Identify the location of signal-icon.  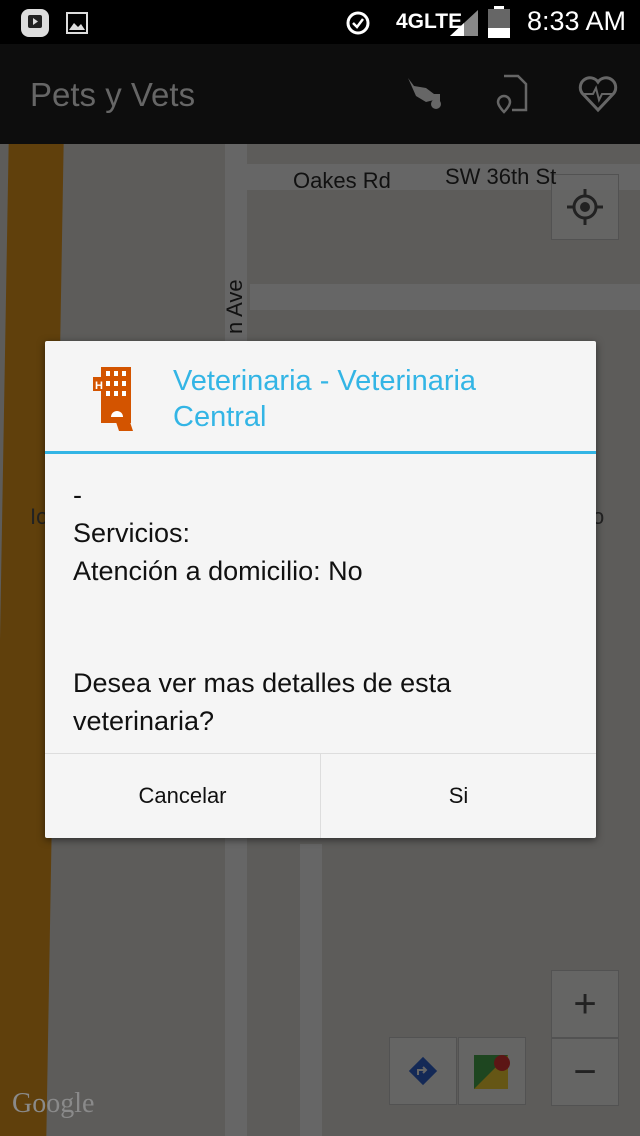
(464, 23).